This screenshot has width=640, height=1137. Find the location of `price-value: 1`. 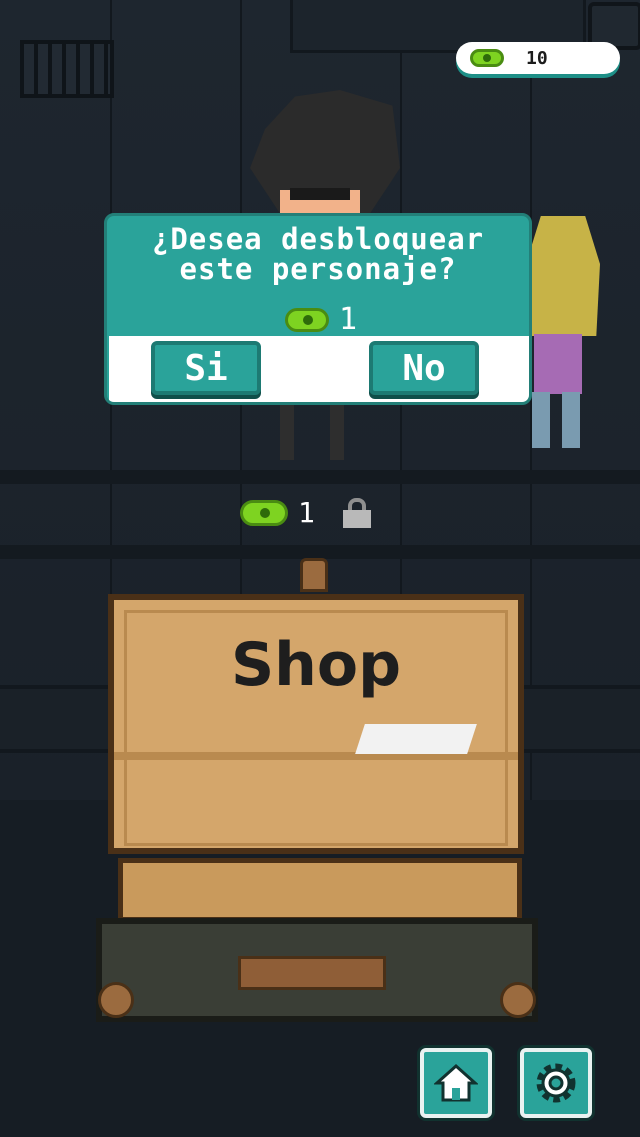

price-value: 1 is located at coordinates (306, 512).